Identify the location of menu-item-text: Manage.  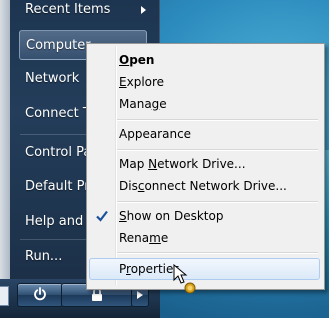
(143, 104).